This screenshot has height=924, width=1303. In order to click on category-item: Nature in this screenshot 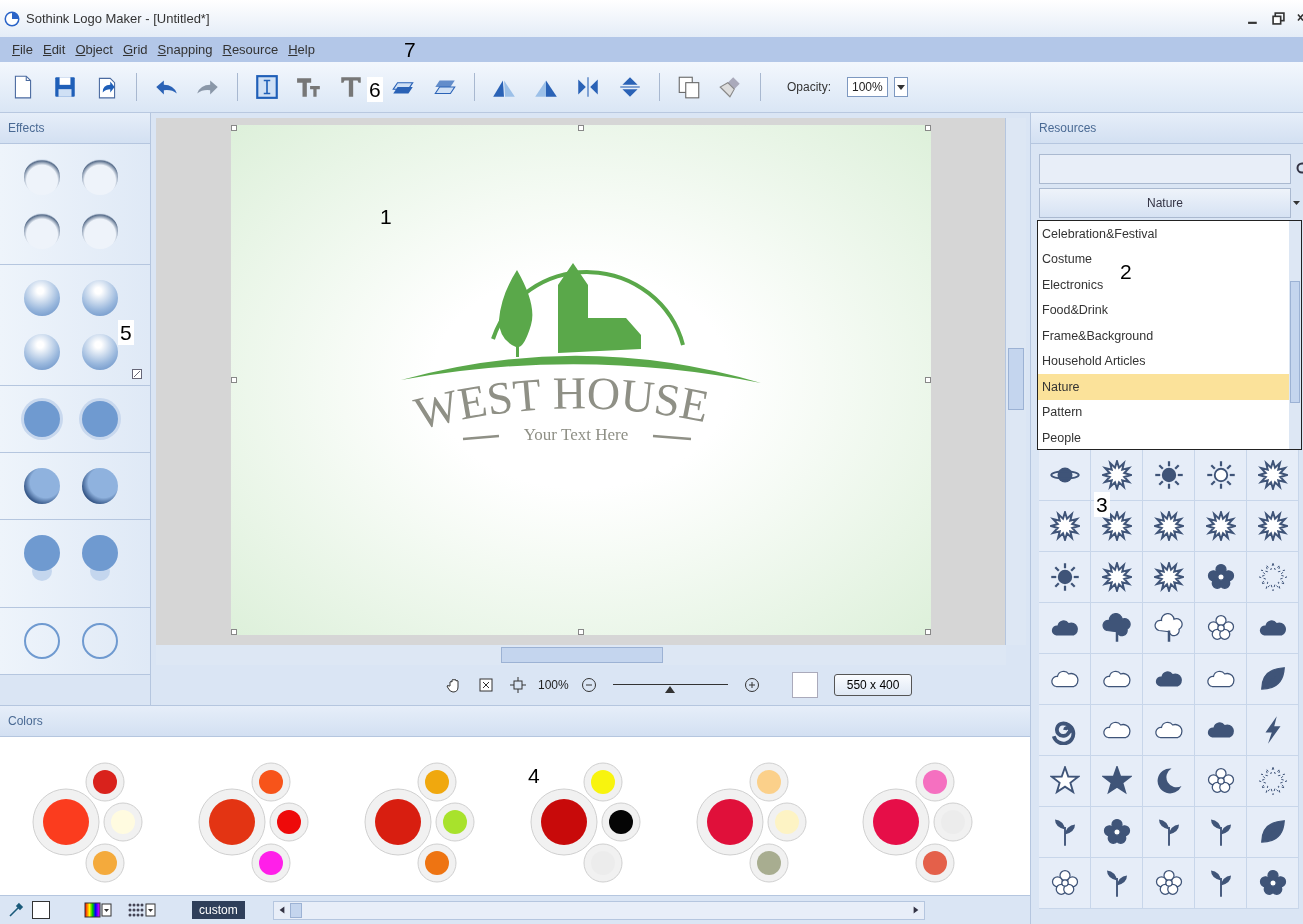, I will do `click(1163, 387)`.